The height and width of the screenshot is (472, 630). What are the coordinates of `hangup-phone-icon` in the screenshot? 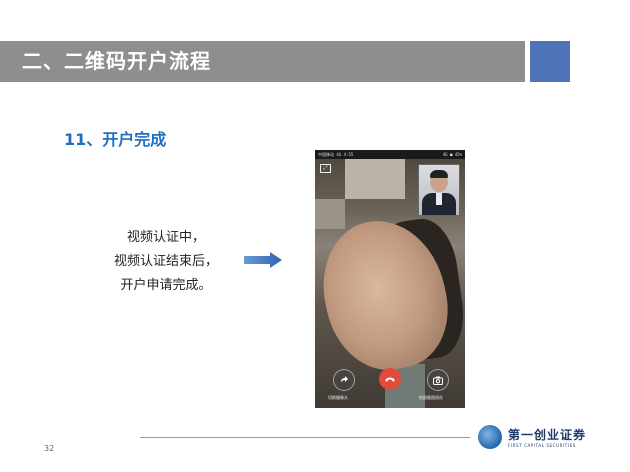 It's located at (390, 379).